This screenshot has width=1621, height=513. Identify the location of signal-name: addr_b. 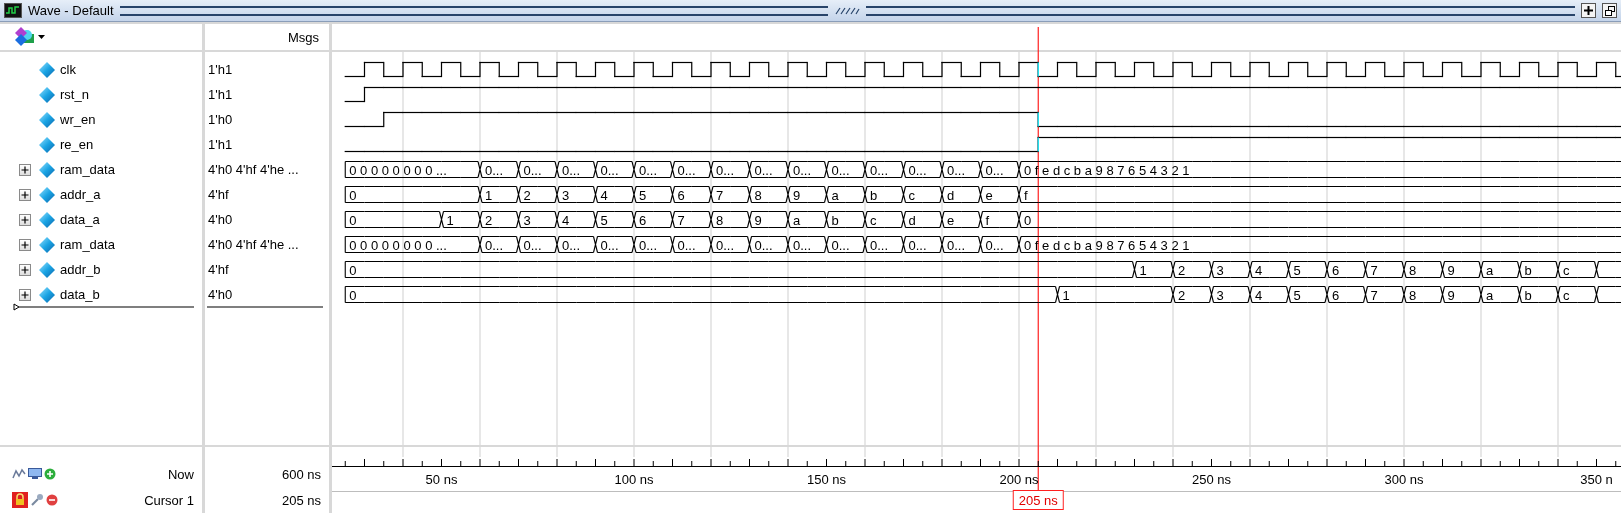
(80, 269).